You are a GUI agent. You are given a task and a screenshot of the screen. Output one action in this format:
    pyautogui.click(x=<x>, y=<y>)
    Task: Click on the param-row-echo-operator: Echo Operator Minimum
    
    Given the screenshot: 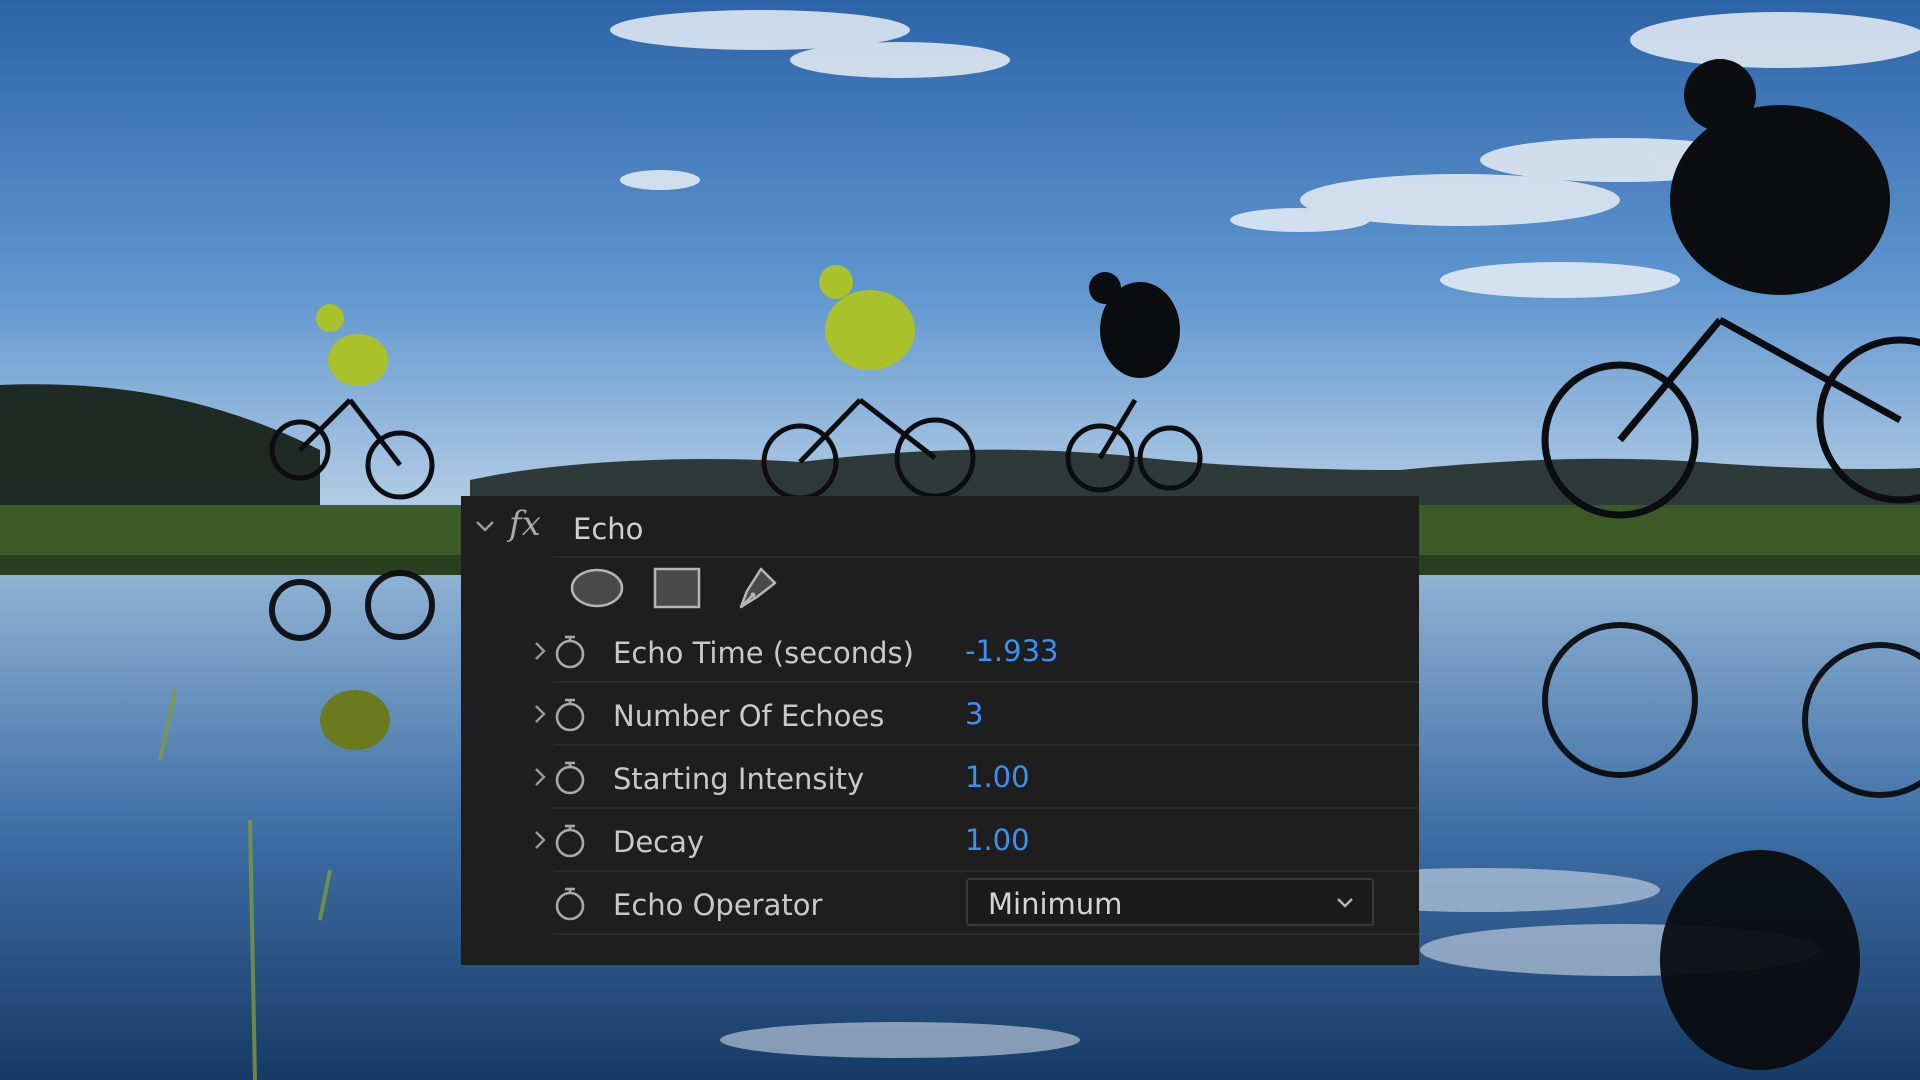 What is the action you would take?
    pyautogui.click(x=986, y=903)
    